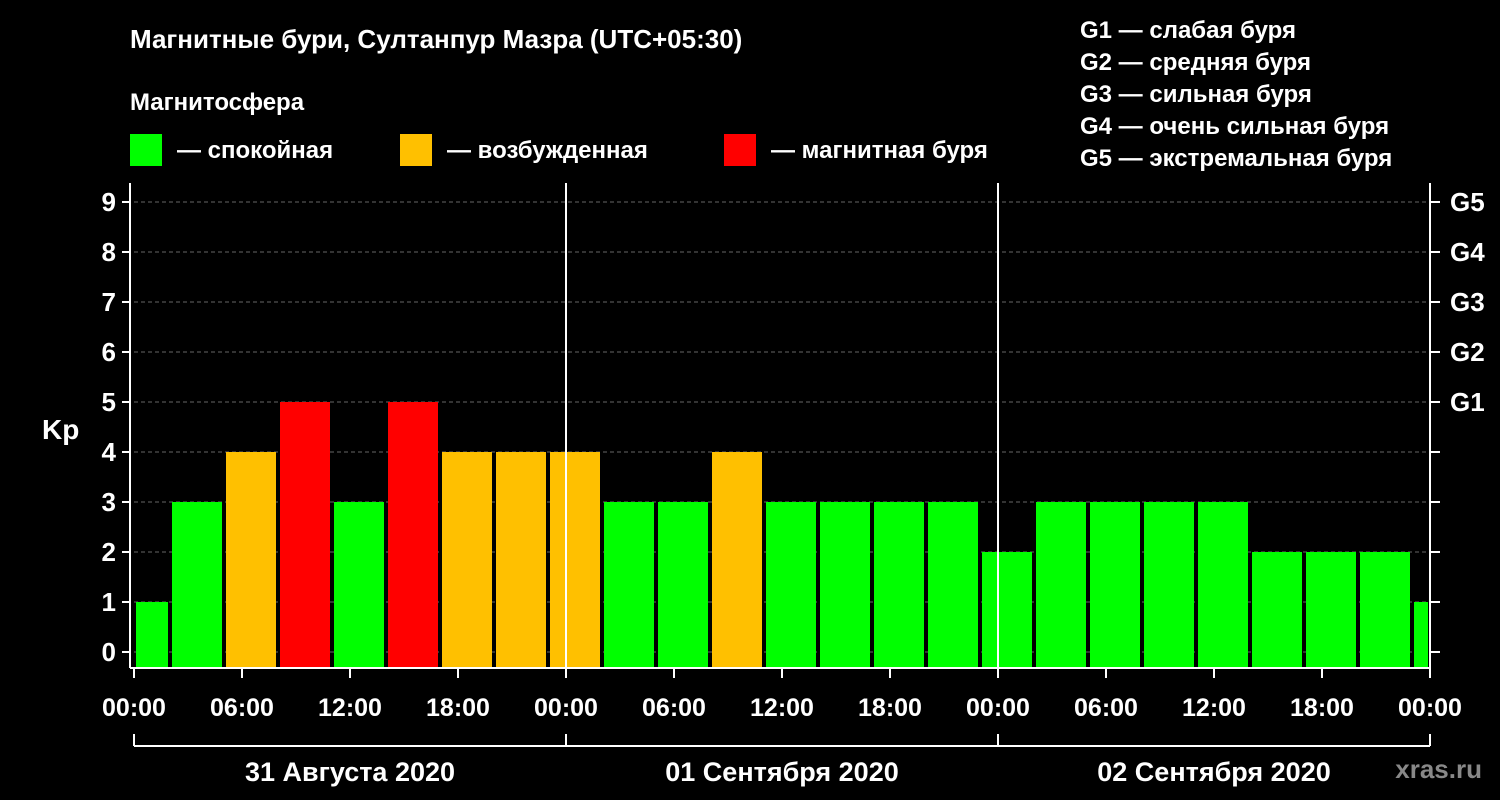  I want to click on y-tick-label-7: 7, so click(109, 302).